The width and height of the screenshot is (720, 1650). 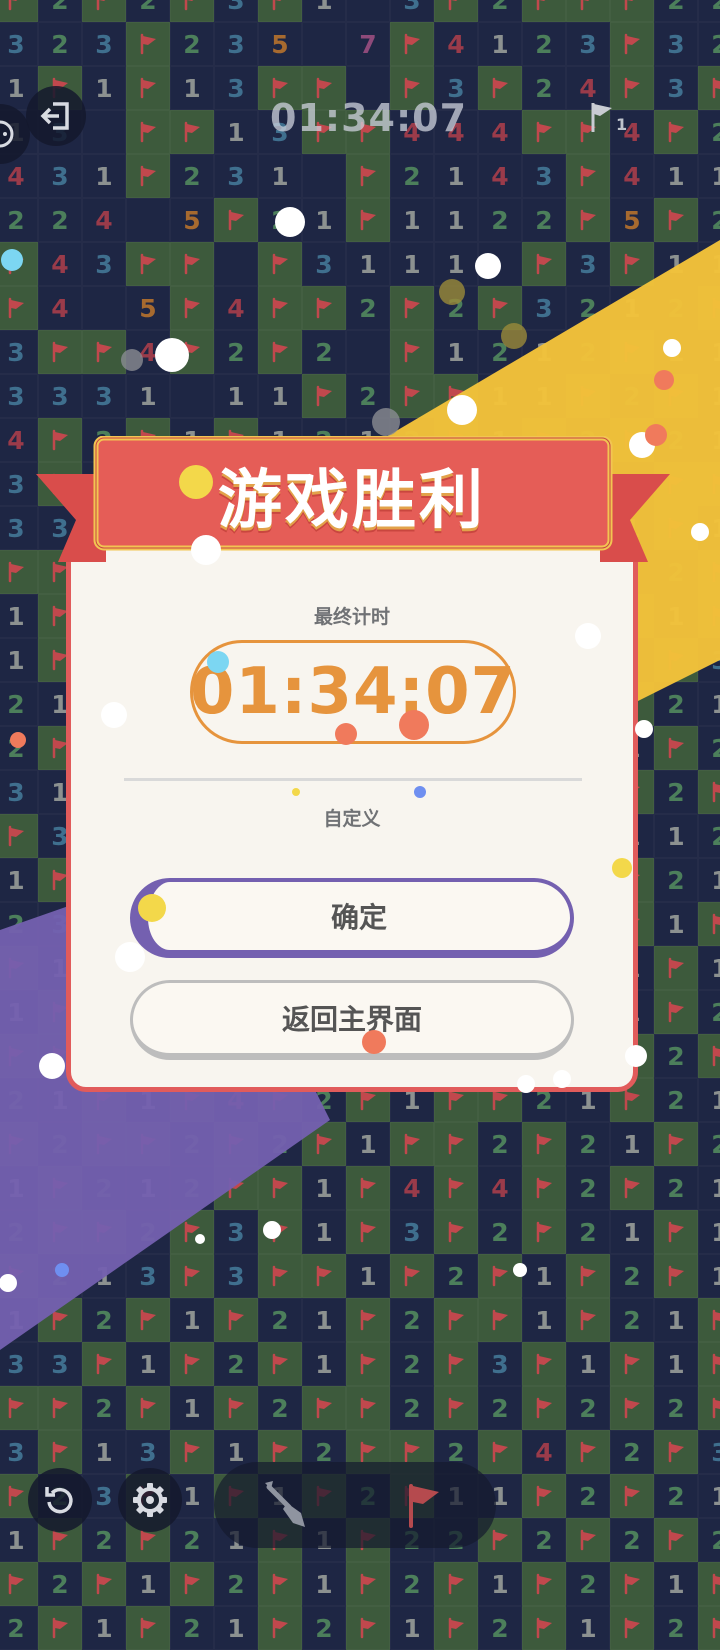 What do you see at coordinates (368, 44) in the screenshot?
I see `number-cell: 7` at bounding box center [368, 44].